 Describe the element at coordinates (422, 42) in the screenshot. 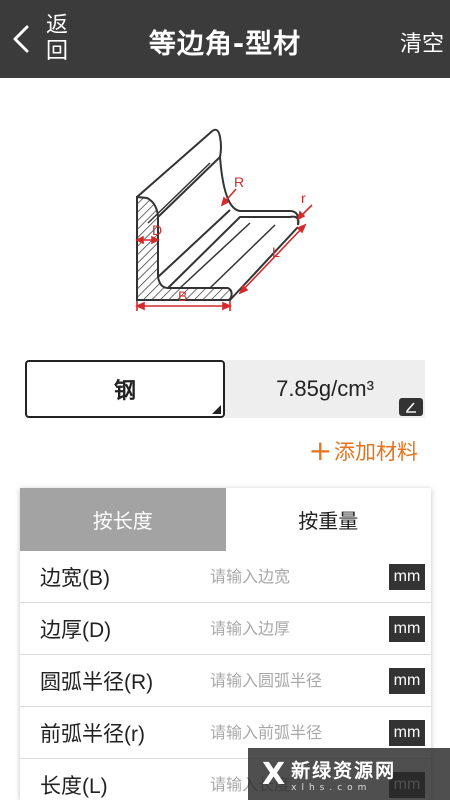

I see `clear-button: 清空` at that location.